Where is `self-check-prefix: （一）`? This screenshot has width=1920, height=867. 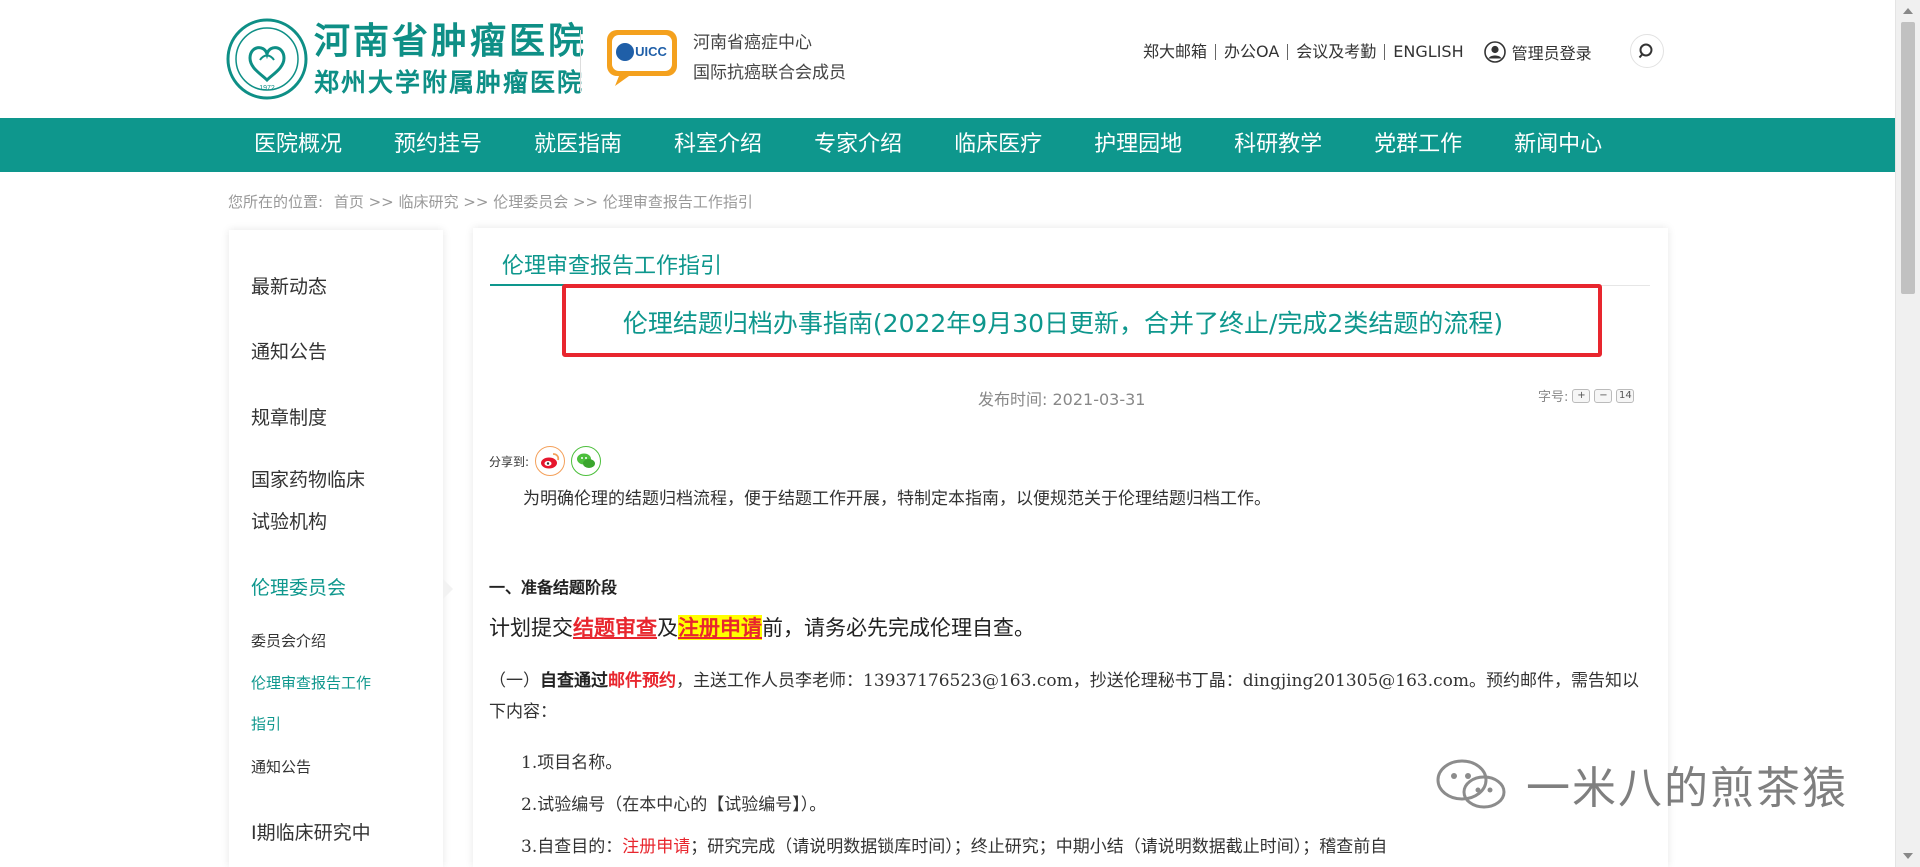
self-check-prefix: （一） is located at coordinates (514, 681).